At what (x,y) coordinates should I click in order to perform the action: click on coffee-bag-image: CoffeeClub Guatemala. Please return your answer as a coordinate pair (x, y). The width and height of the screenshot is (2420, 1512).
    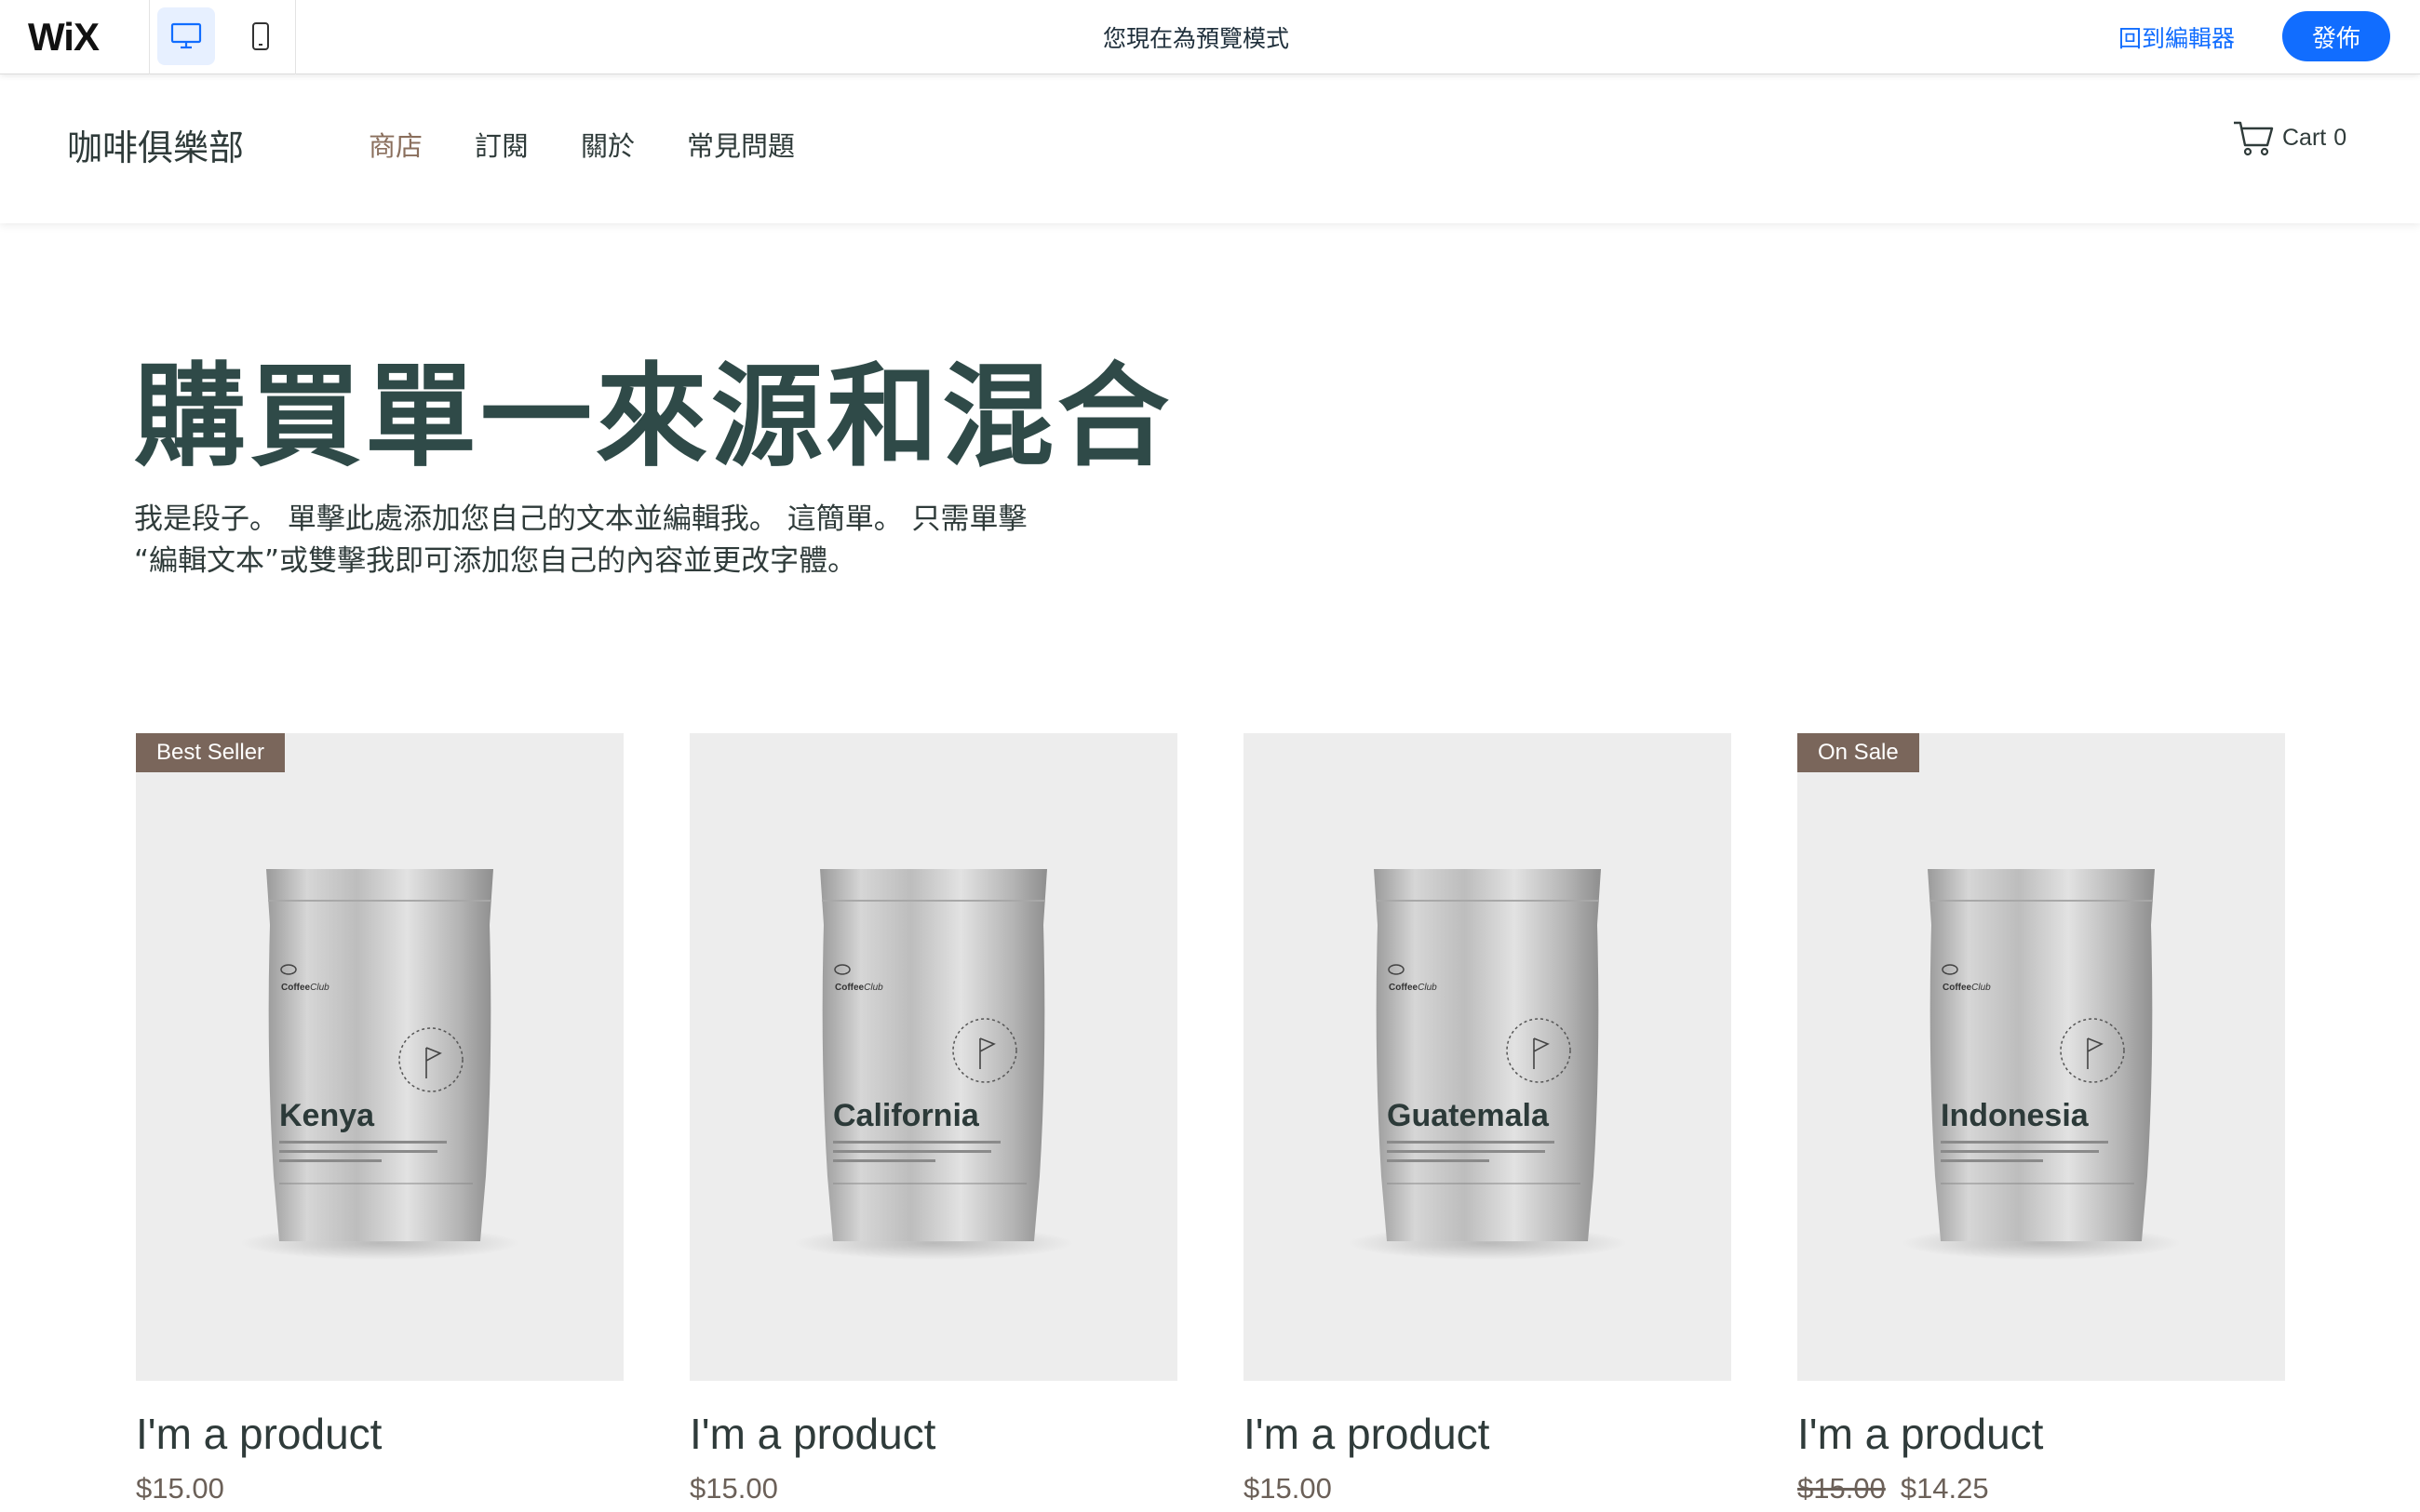
    Looking at the image, I should click on (1487, 1064).